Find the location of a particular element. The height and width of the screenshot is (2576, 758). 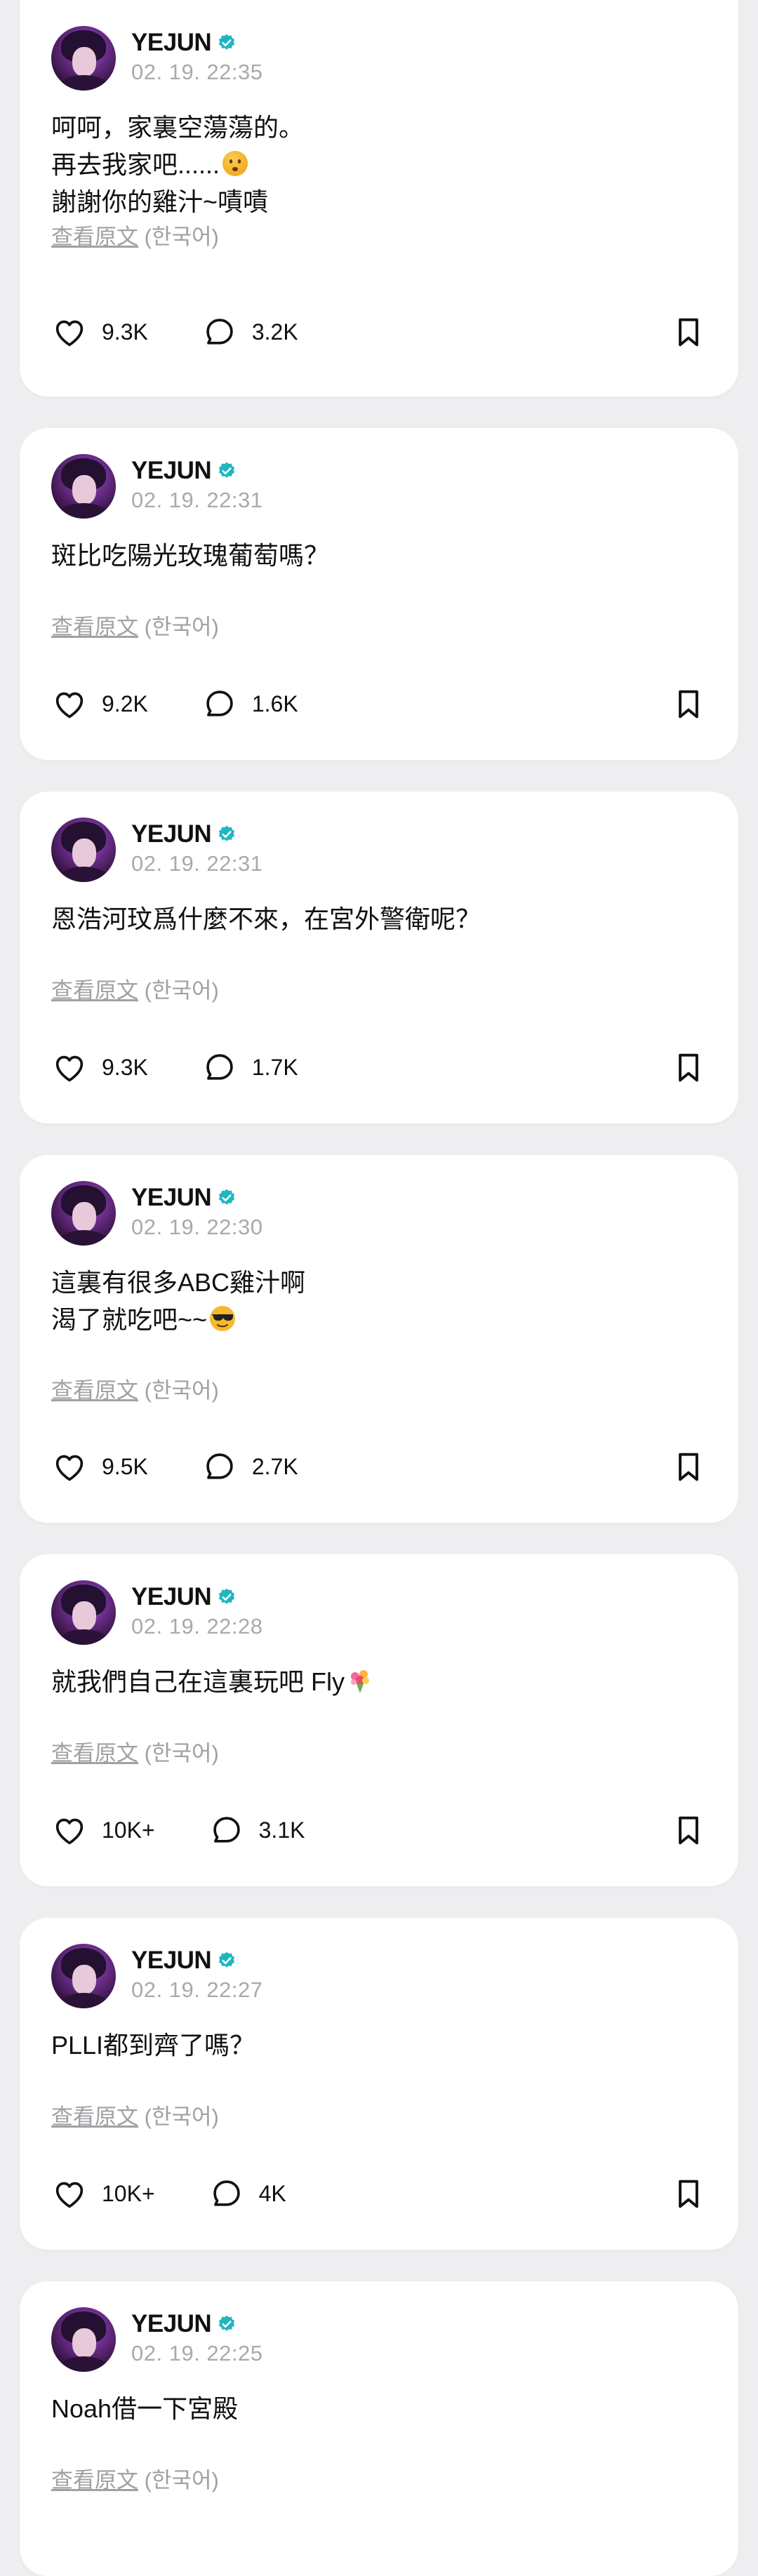

post-time: 02. 19. 22:28 is located at coordinates (197, 1626).